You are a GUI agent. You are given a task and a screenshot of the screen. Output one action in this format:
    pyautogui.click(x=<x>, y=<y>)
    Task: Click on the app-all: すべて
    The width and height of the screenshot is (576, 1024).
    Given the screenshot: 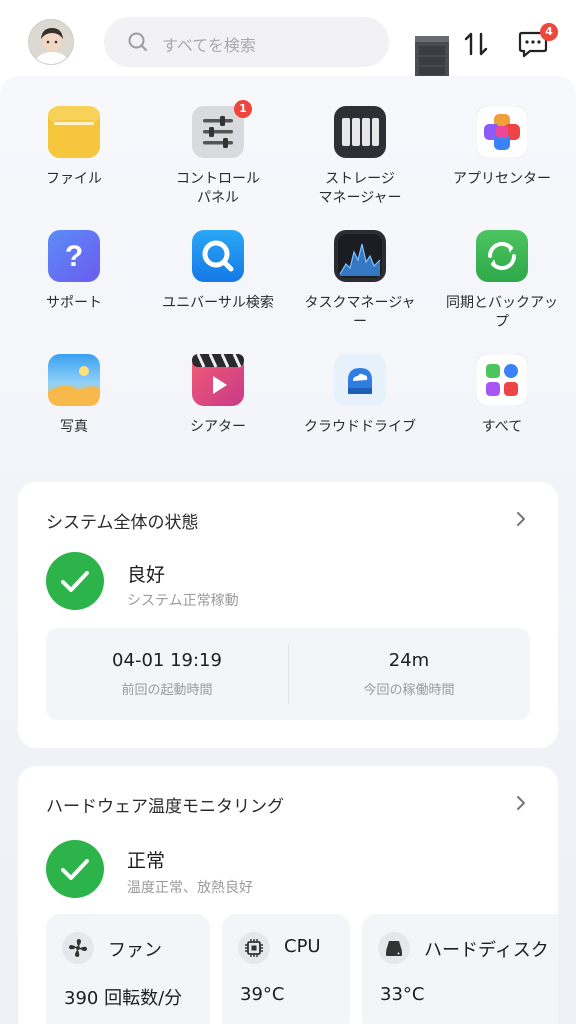 What is the action you would take?
    pyautogui.click(x=502, y=395)
    